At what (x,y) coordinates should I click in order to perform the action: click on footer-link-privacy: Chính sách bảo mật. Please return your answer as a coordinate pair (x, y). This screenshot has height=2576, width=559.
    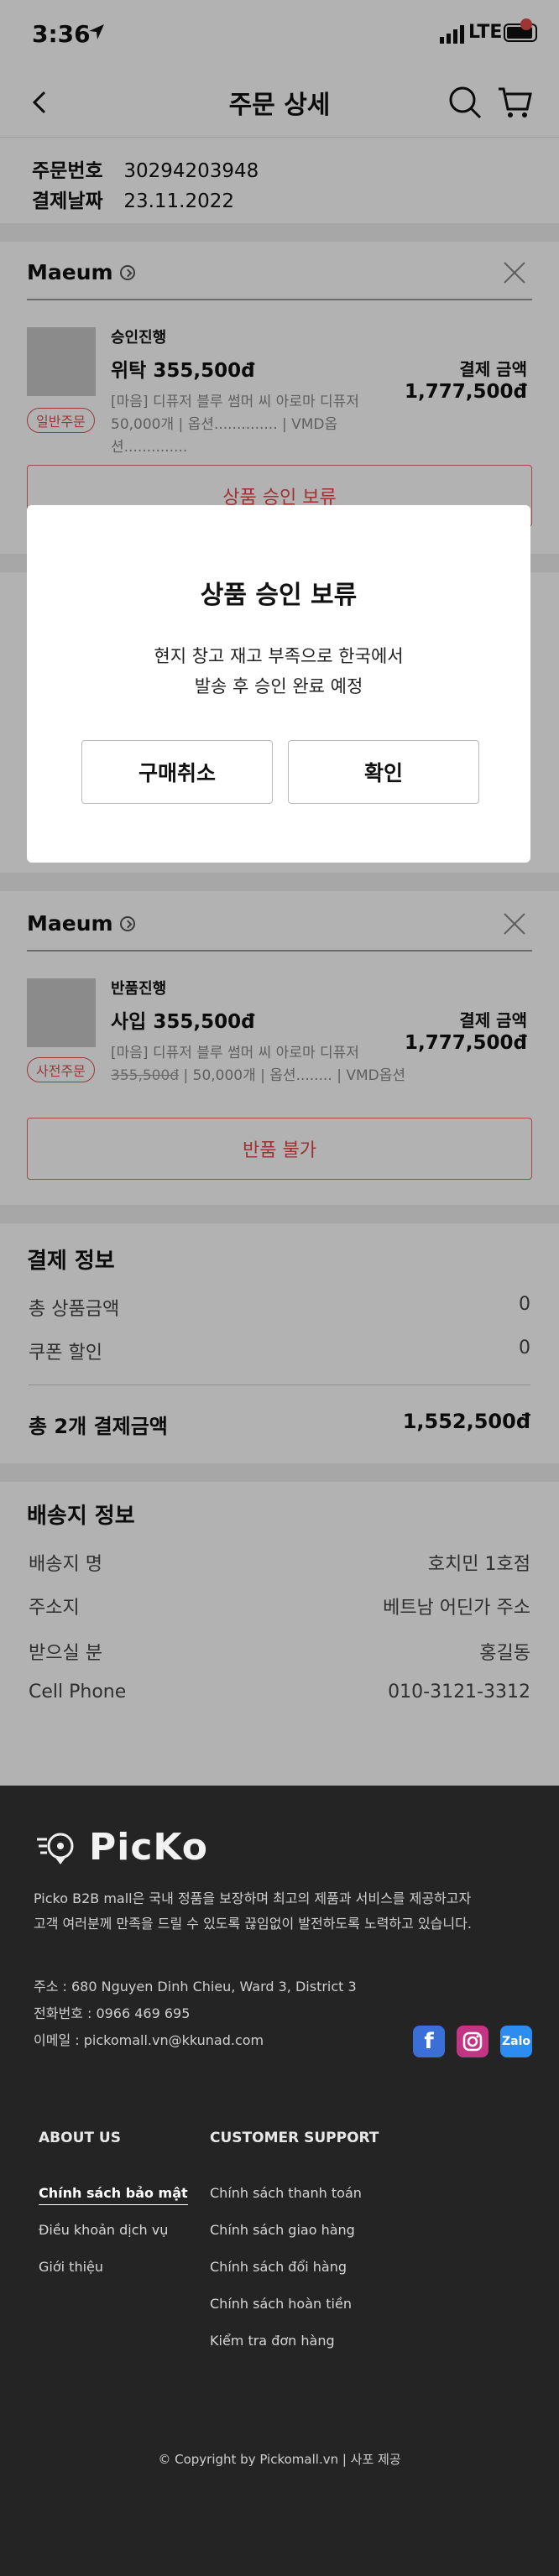
    Looking at the image, I should click on (113, 2195).